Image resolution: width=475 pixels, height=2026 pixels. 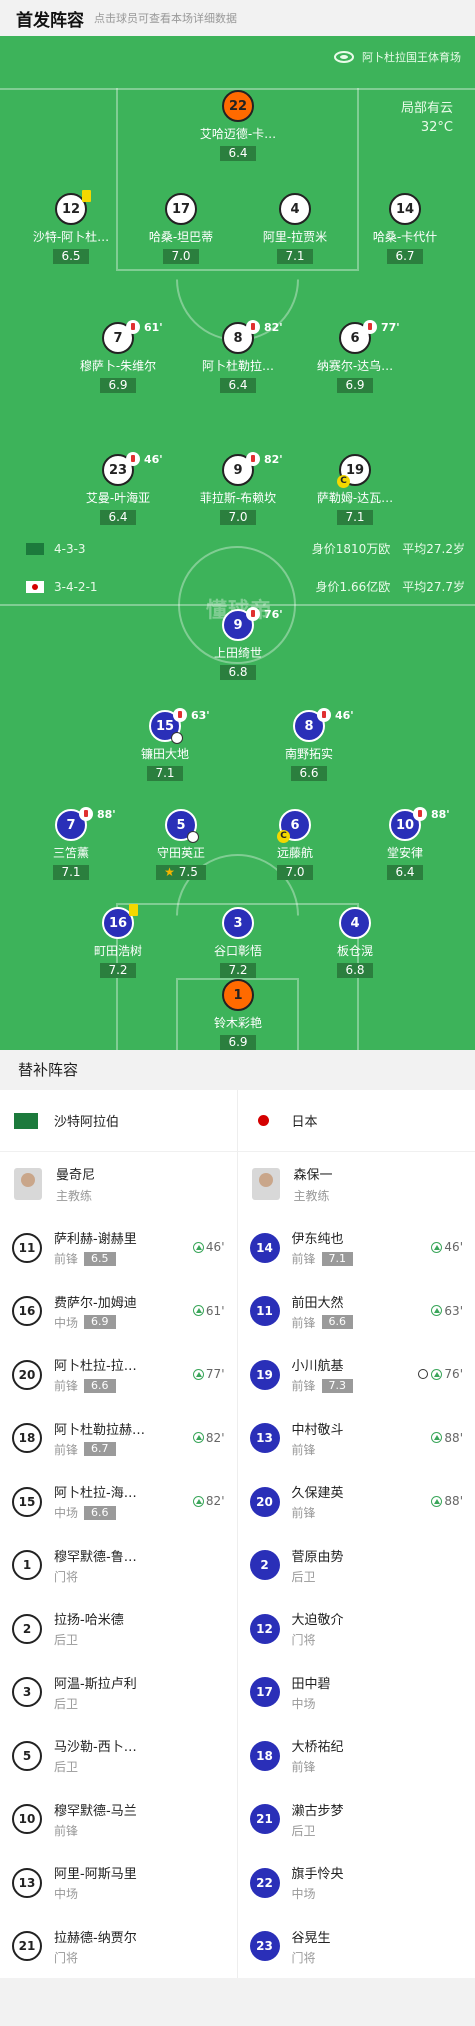 I want to click on player-number: 11, so click(x=27, y=1247).